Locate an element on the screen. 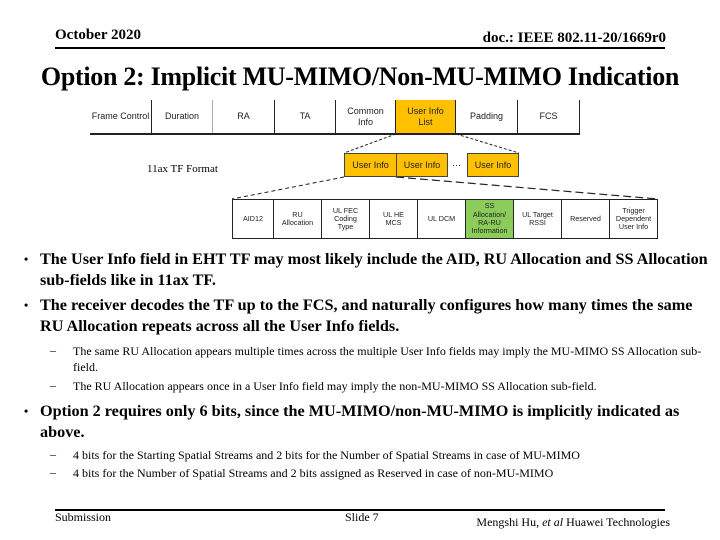 The height and width of the screenshot is (540, 720). footer-slide-number: Slide 7 is located at coordinates (362, 517).